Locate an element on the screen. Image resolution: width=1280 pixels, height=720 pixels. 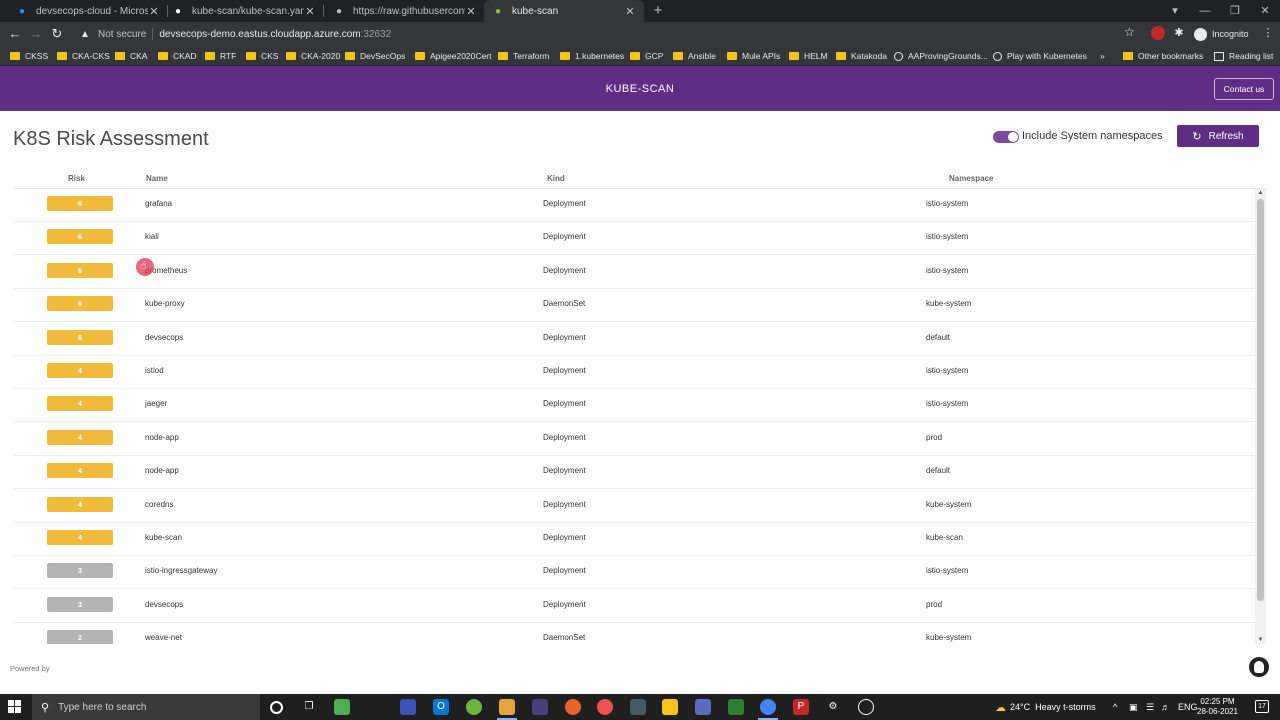
column-header-risk: Risk is located at coordinates (76, 178).